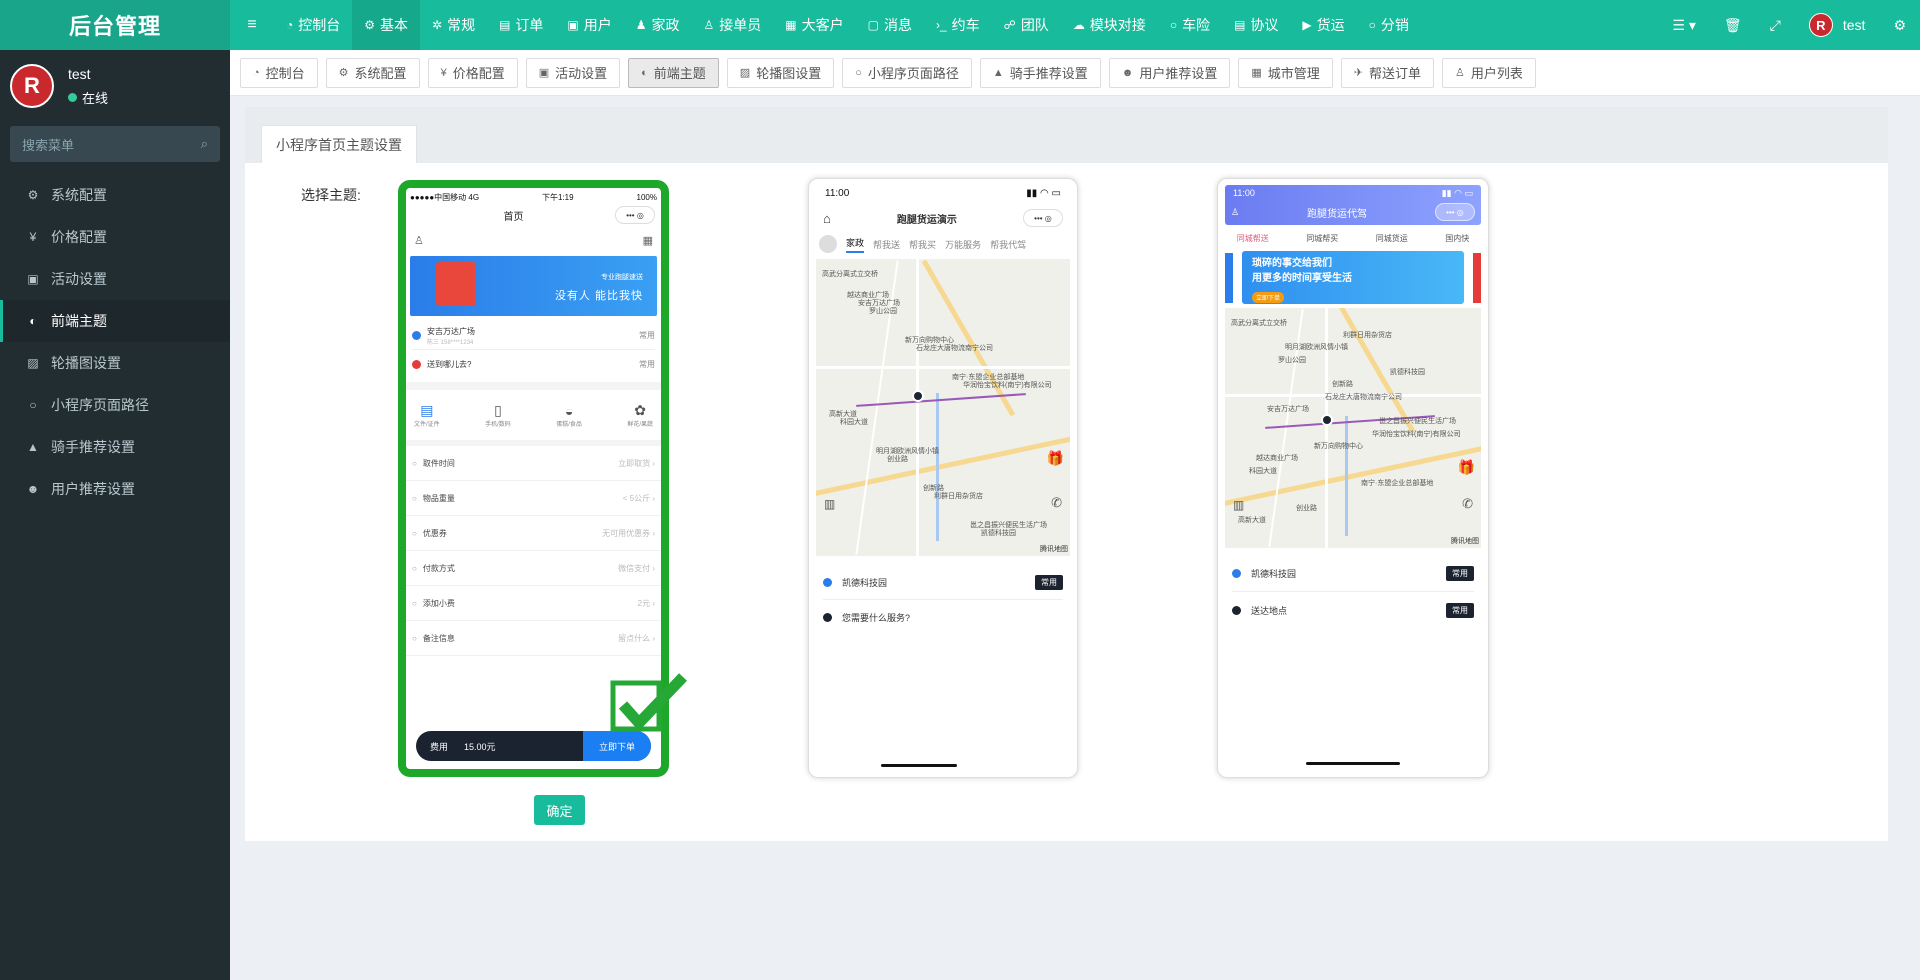 The image size is (1920, 980). I want to click on user-menu: Rtest, so click(1837, 25).